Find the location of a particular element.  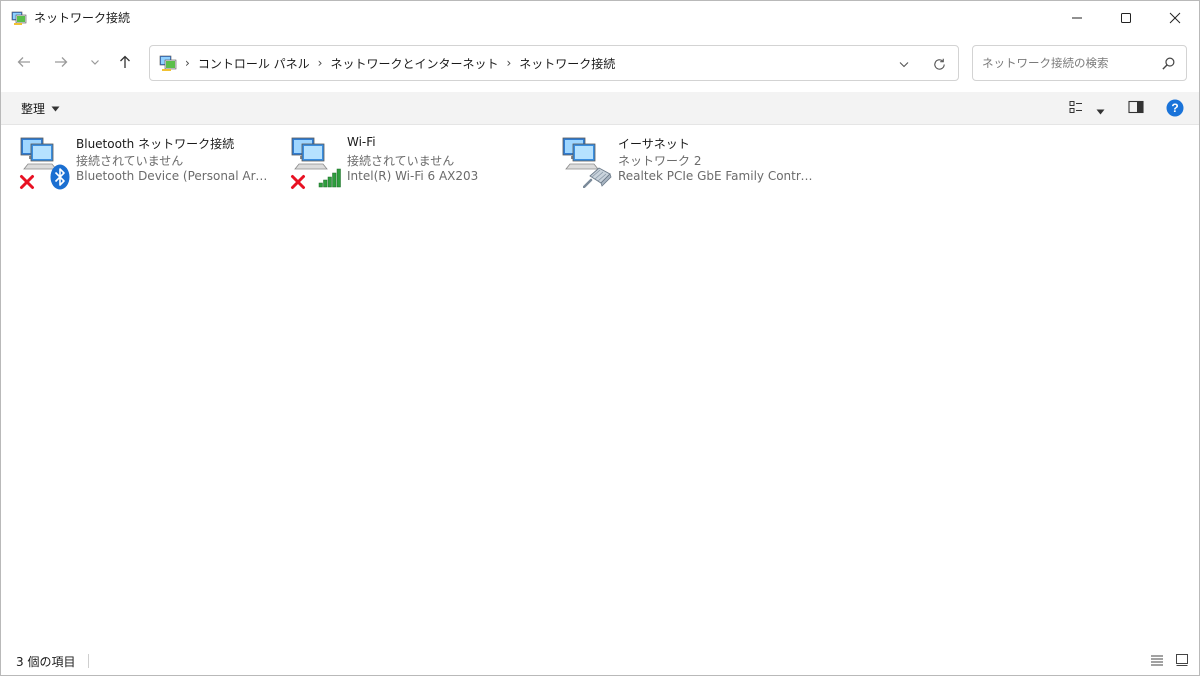

help-button: ? is located at coordinates (1175, 109).